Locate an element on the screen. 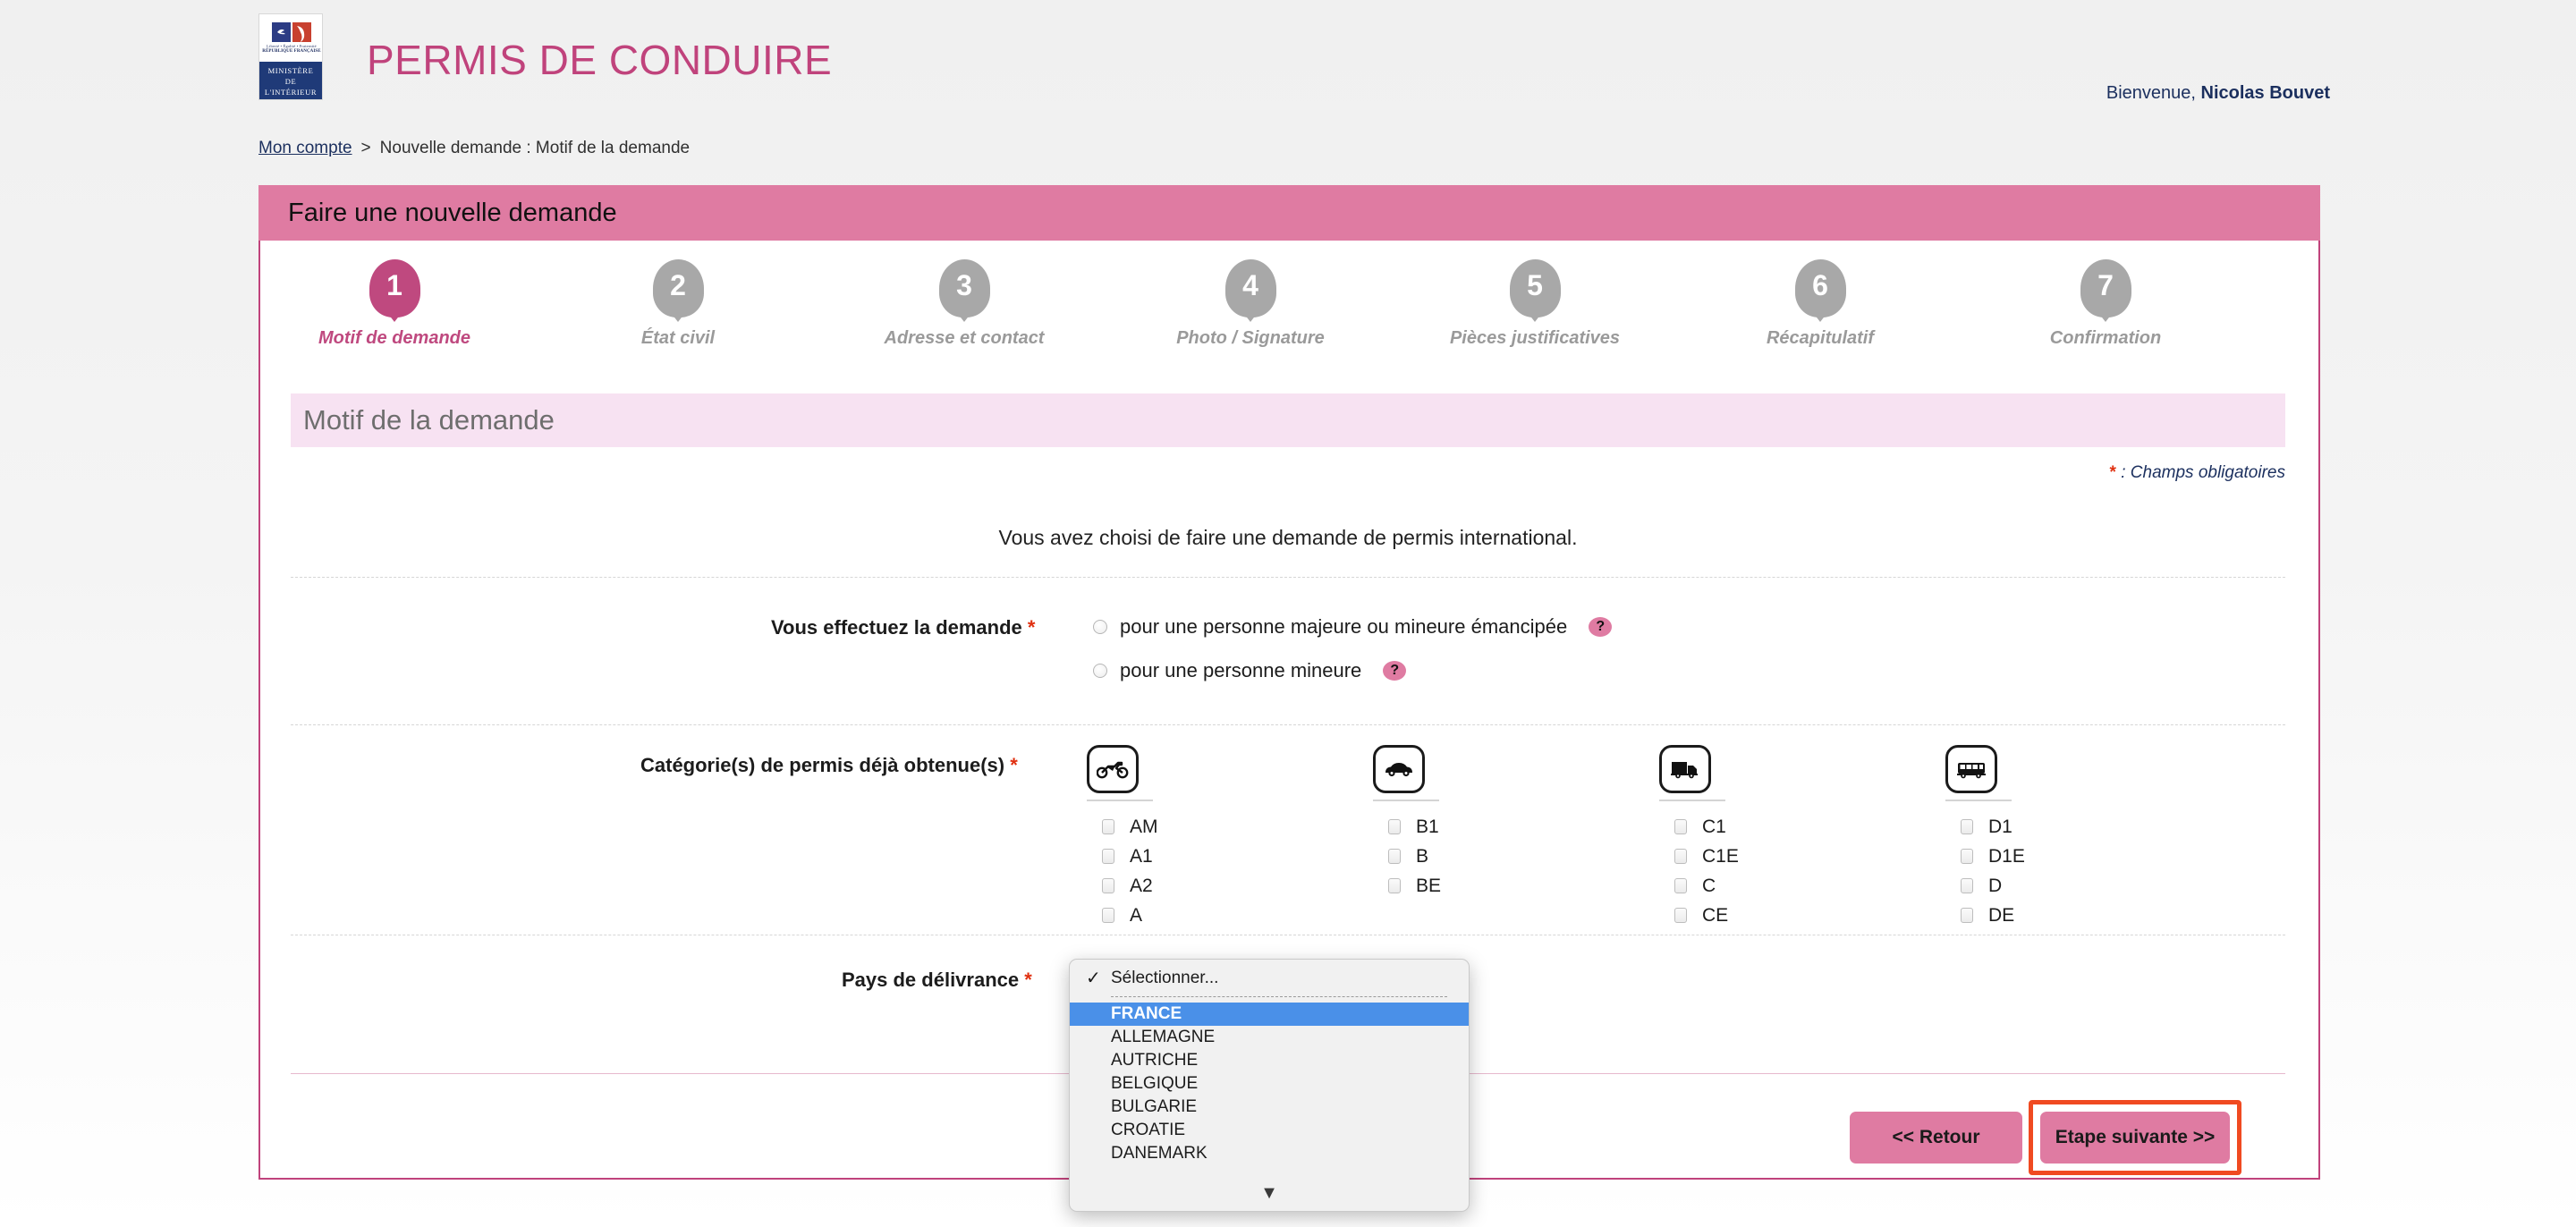  step-7-number: 7 is located at coordinates (2105, 288).